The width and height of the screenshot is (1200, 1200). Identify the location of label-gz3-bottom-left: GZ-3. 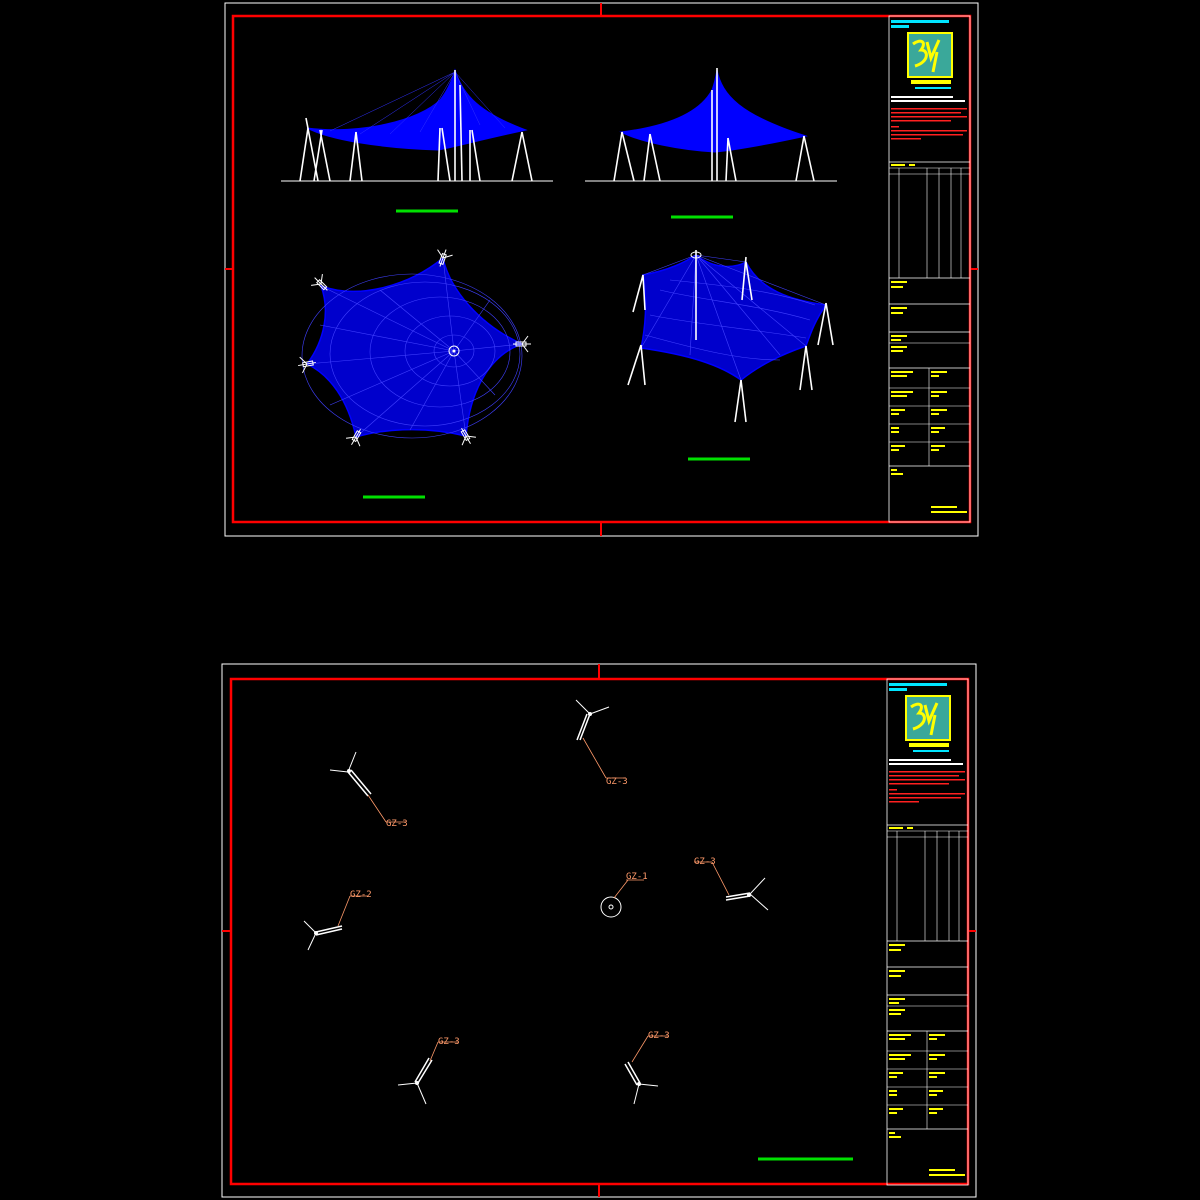
(449, 1042).